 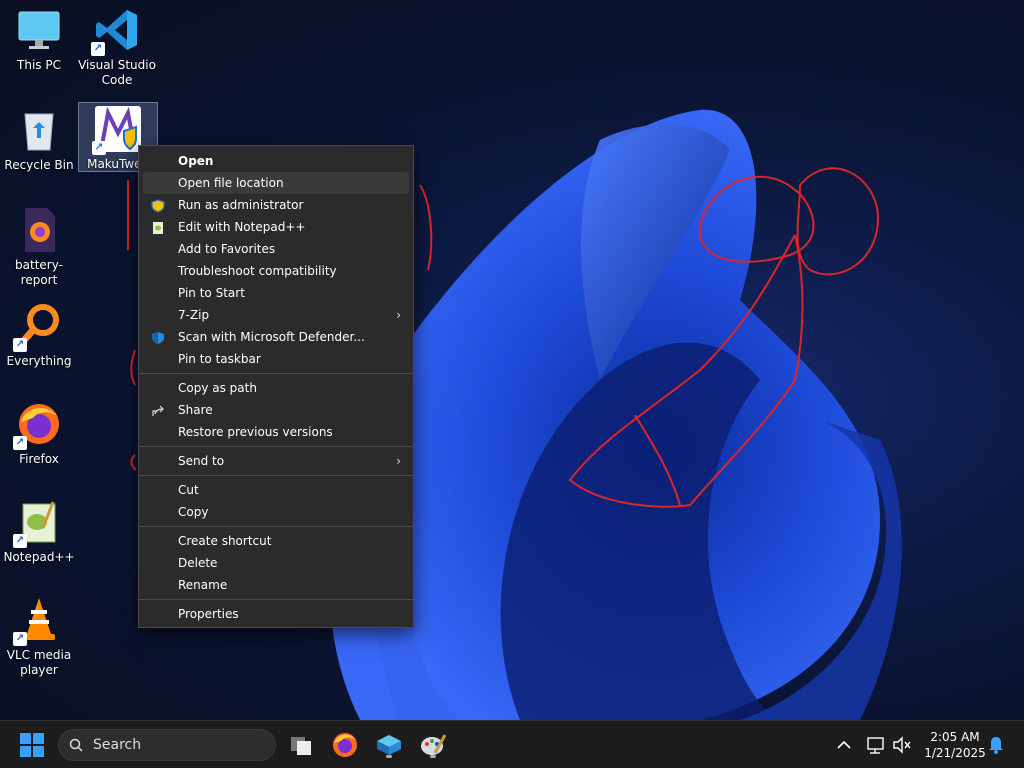 I want to click on notifications-button, so click(x=996, y=745).